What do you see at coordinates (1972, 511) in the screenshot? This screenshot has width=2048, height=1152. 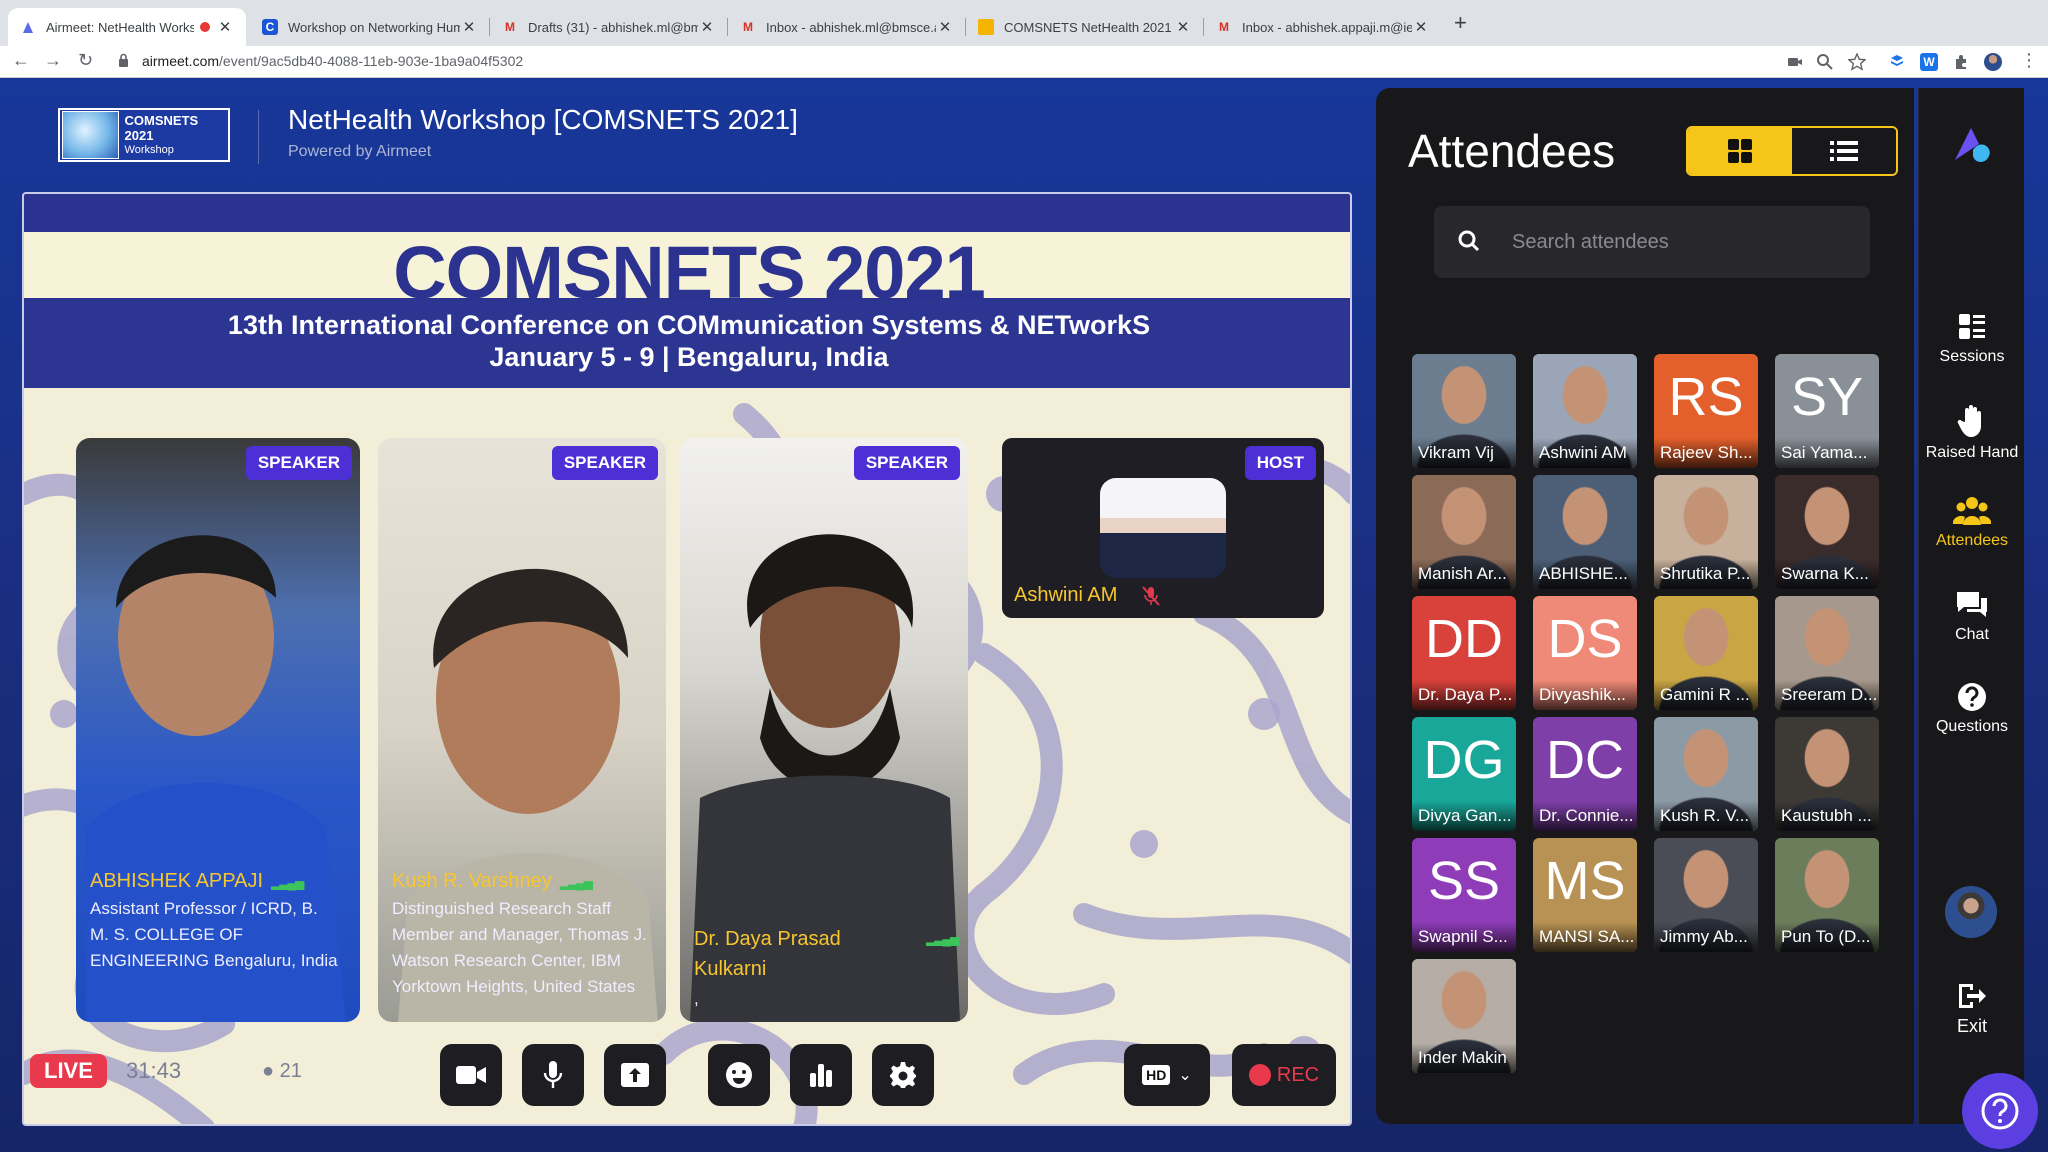 I see `people-icon` at bounding box center [1972, 511].